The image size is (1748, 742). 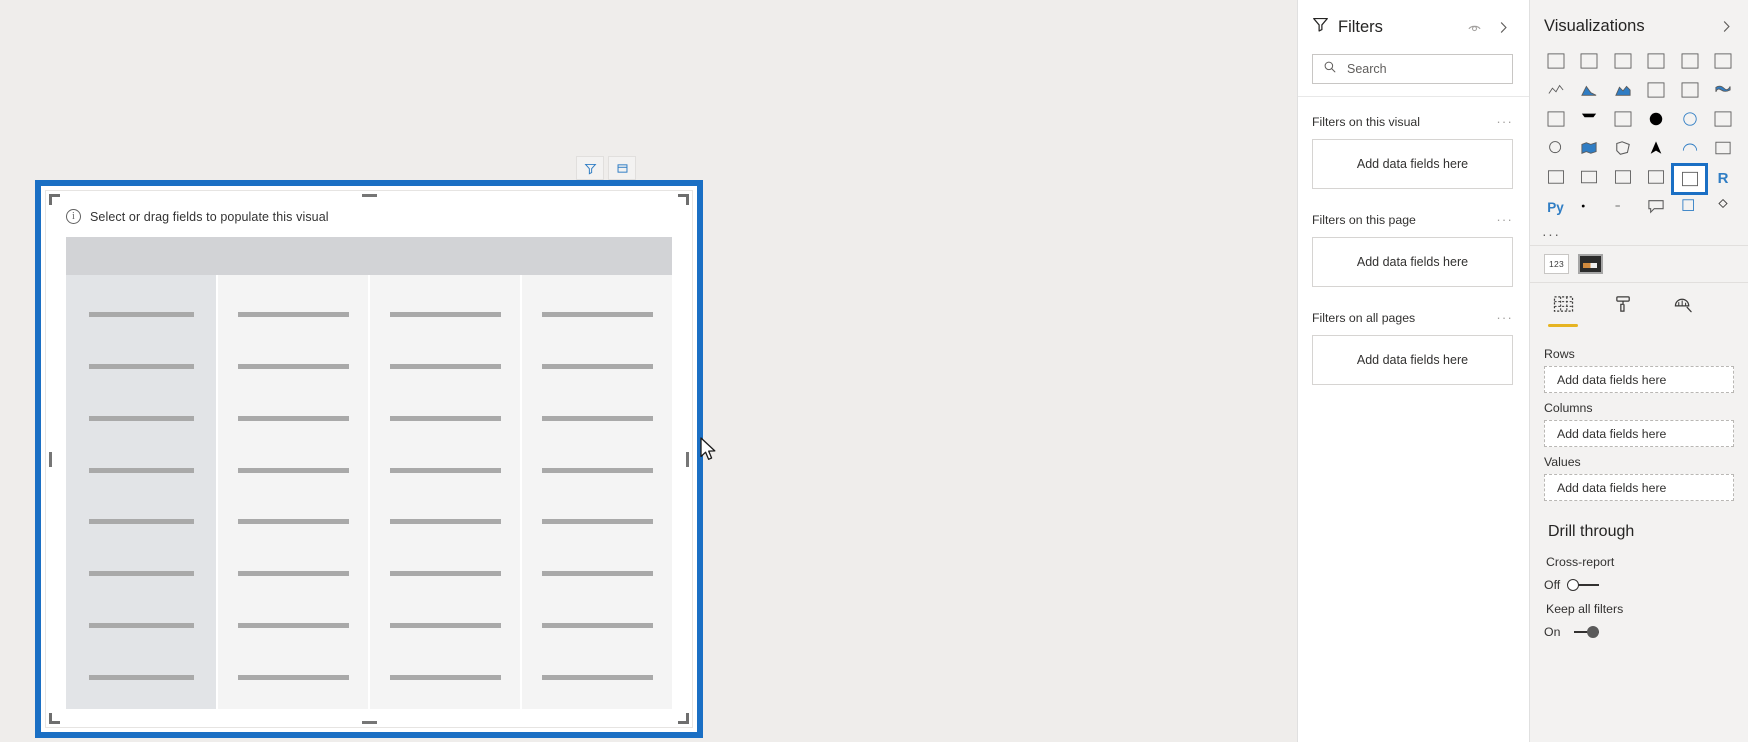 I want to click on gauge-icon, so click(x=1689, y=150).